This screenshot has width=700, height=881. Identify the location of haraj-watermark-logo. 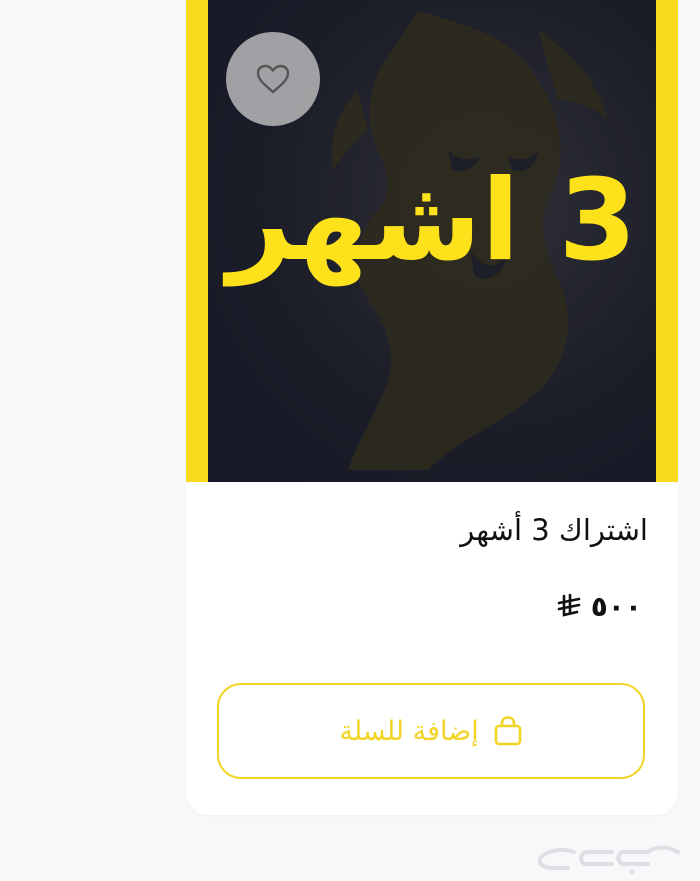
(608, 860).